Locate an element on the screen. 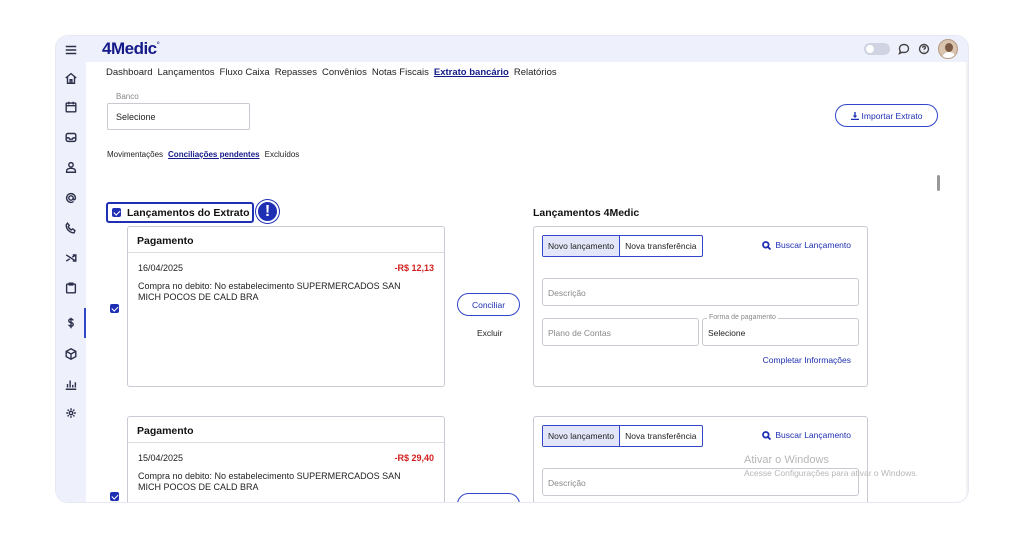  help-icon is located at coordinates (924, 49).